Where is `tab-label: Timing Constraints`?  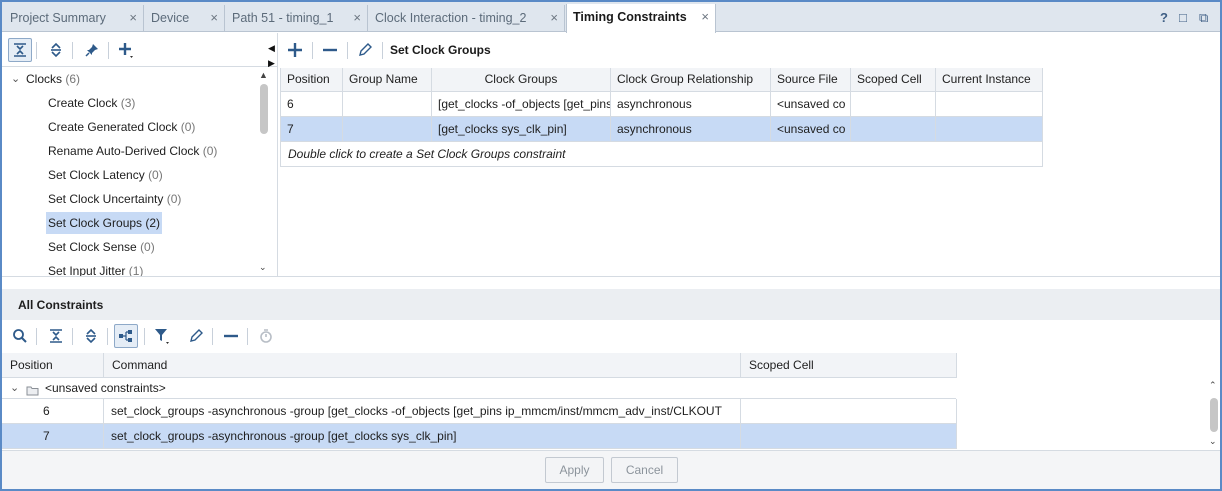
tab-label: Timing Constraints is located at coordinates (630, 17).